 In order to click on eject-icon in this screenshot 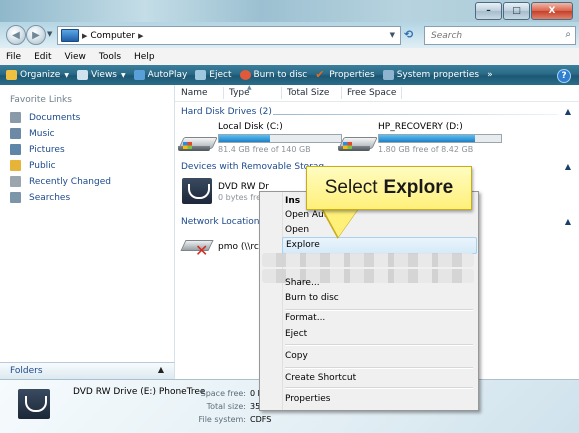, I will do `click(201, 75)`.